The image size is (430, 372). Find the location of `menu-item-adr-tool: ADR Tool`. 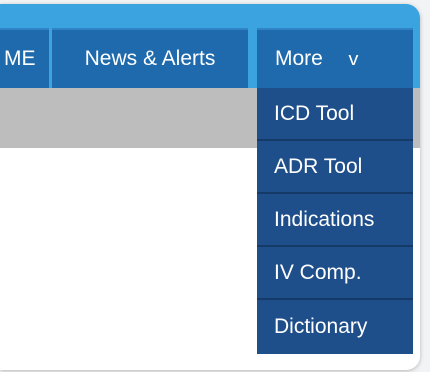

menu-item-adr-tool: ADR Tool is located at coordinates (335, 167).